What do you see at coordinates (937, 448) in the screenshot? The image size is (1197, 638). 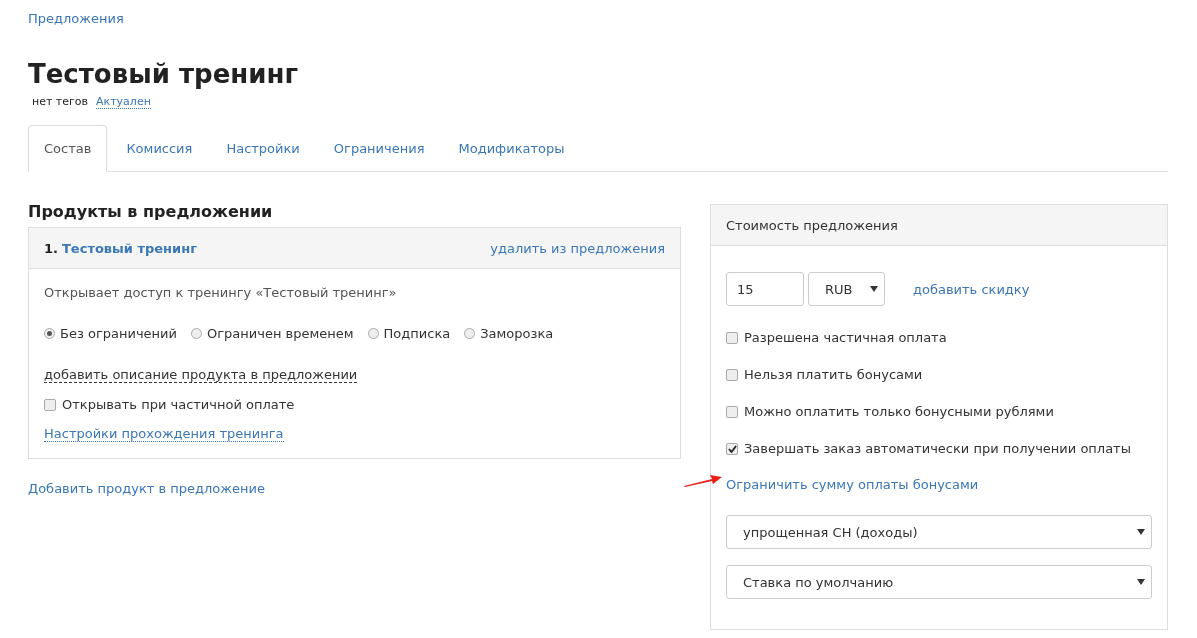 I see `checkbox-label: Завершать заказ автоматически при получении оплаты` at bounding box center [937, 448].